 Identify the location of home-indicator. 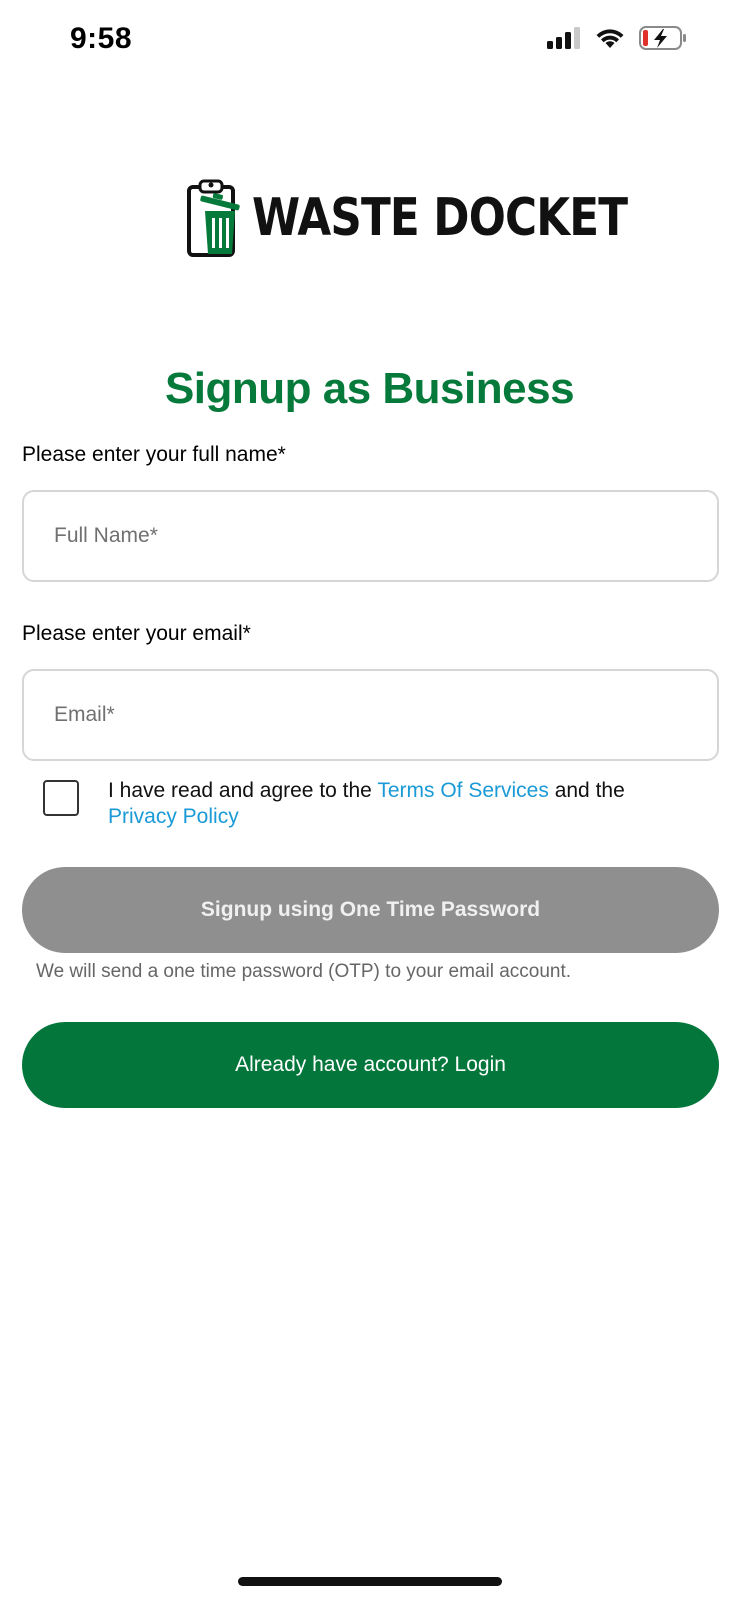
(370, 1581).